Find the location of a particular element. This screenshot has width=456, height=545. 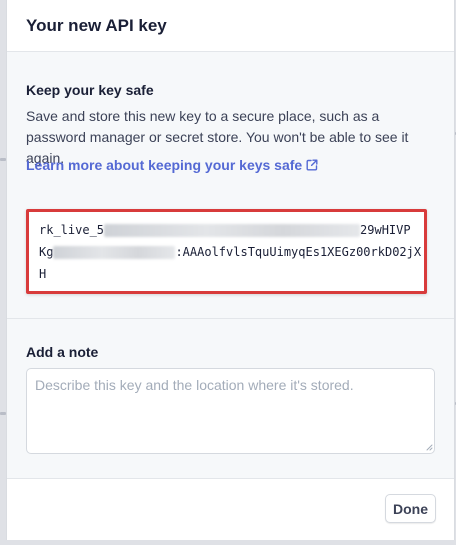

external-link-icon is located at coordinates (312, 165).